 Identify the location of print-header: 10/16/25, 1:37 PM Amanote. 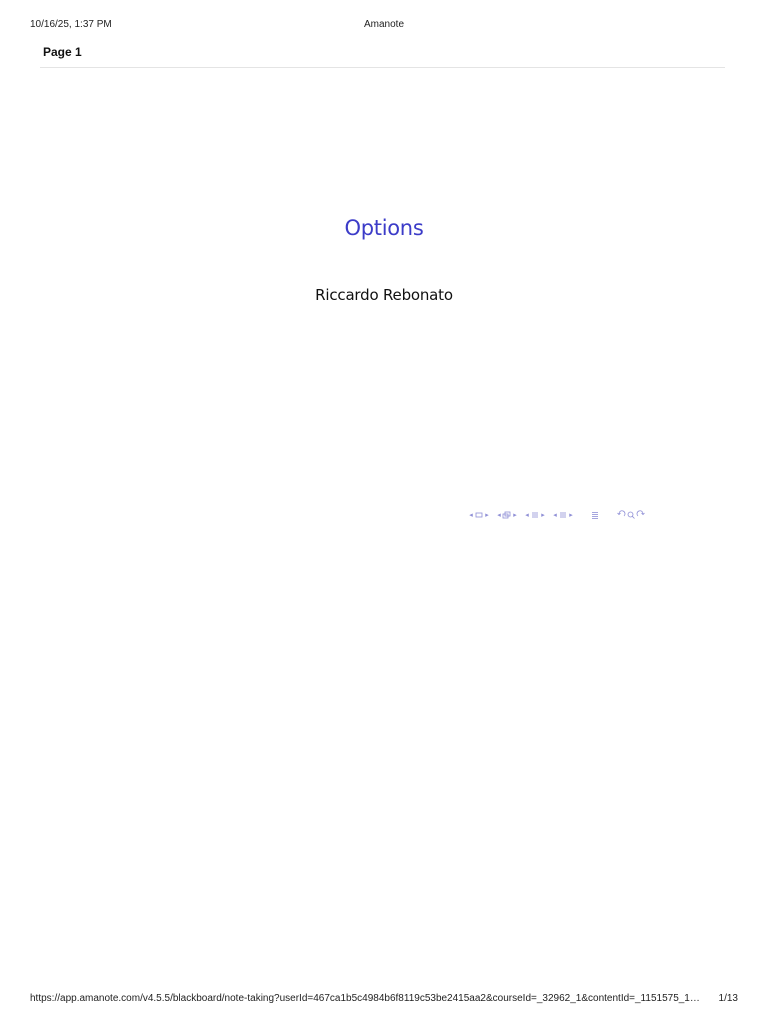
(384, 26).